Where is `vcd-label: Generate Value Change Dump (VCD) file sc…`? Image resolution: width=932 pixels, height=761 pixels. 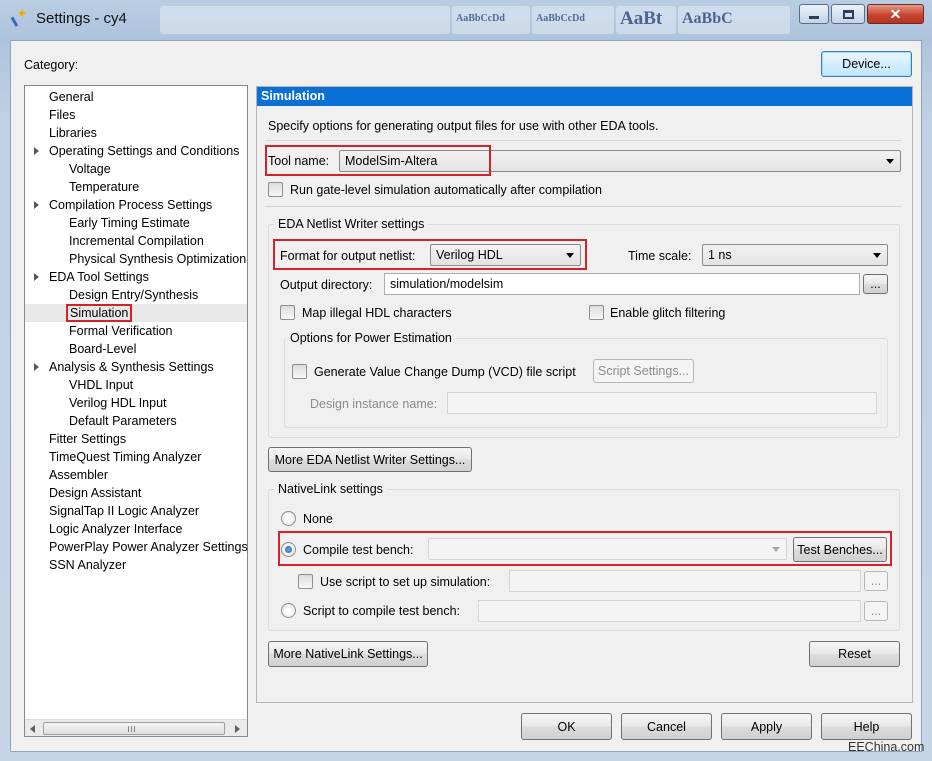 vcd-label: Generate Value Change Dump (VCD) file sc… is located at coordinates (445, 372).